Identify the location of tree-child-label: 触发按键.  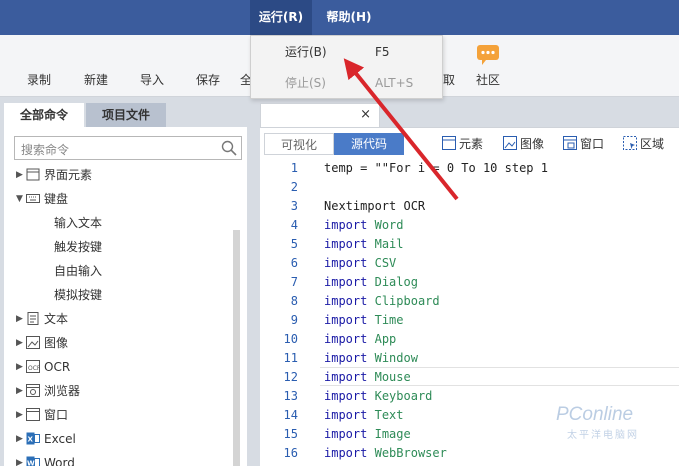
(78, 247).